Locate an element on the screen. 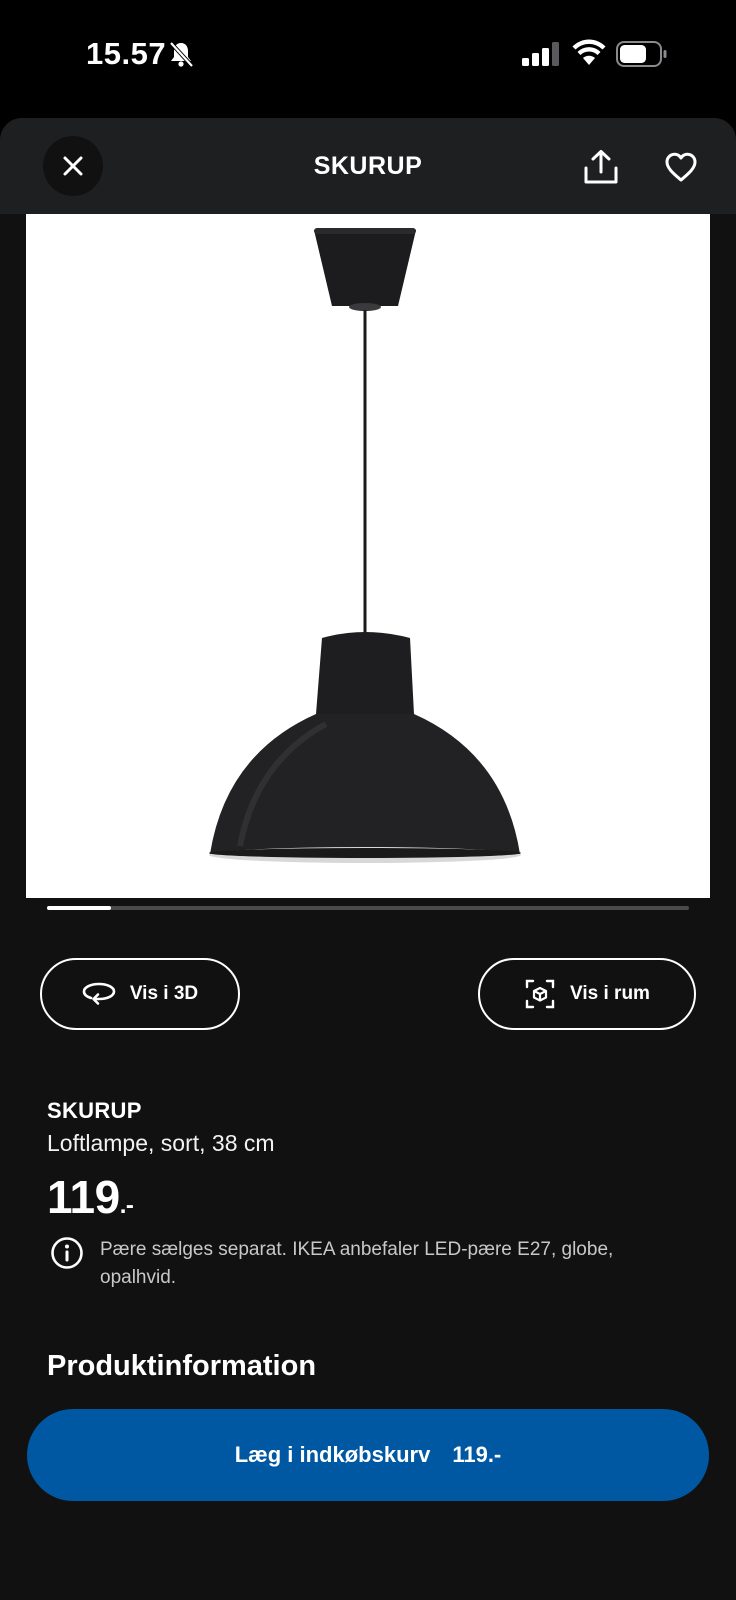 This screenshot has width=736, height=1600. wifi-icon is located at coordinates (589, 52).